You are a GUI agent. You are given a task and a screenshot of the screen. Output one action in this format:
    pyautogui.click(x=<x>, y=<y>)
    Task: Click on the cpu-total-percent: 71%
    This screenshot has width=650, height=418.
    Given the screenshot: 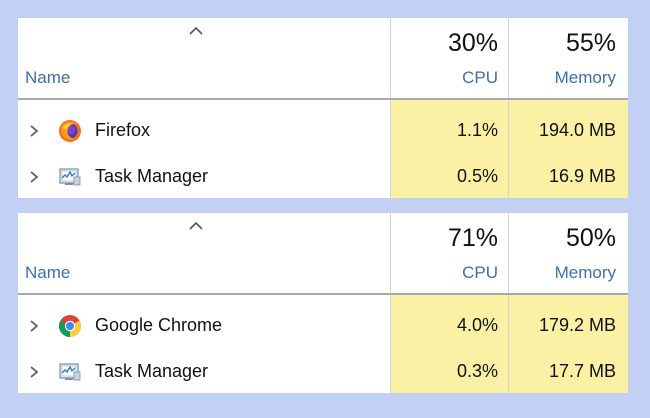 What is the action you would take?
    pyautogui.click(x=472, y=238)
    